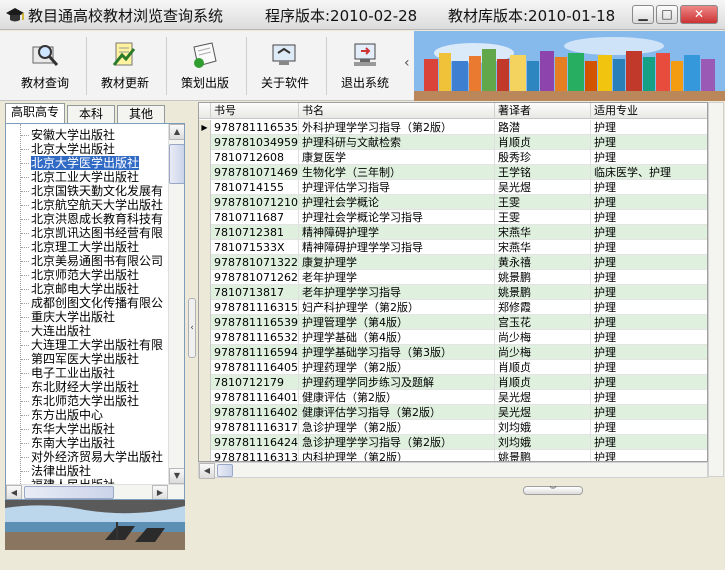 This screenshot has width=725, height=570. Describe the element at coordinates (67, 415) in the screenshot. I see `tree-item-label: 东方出版中心` at that location.